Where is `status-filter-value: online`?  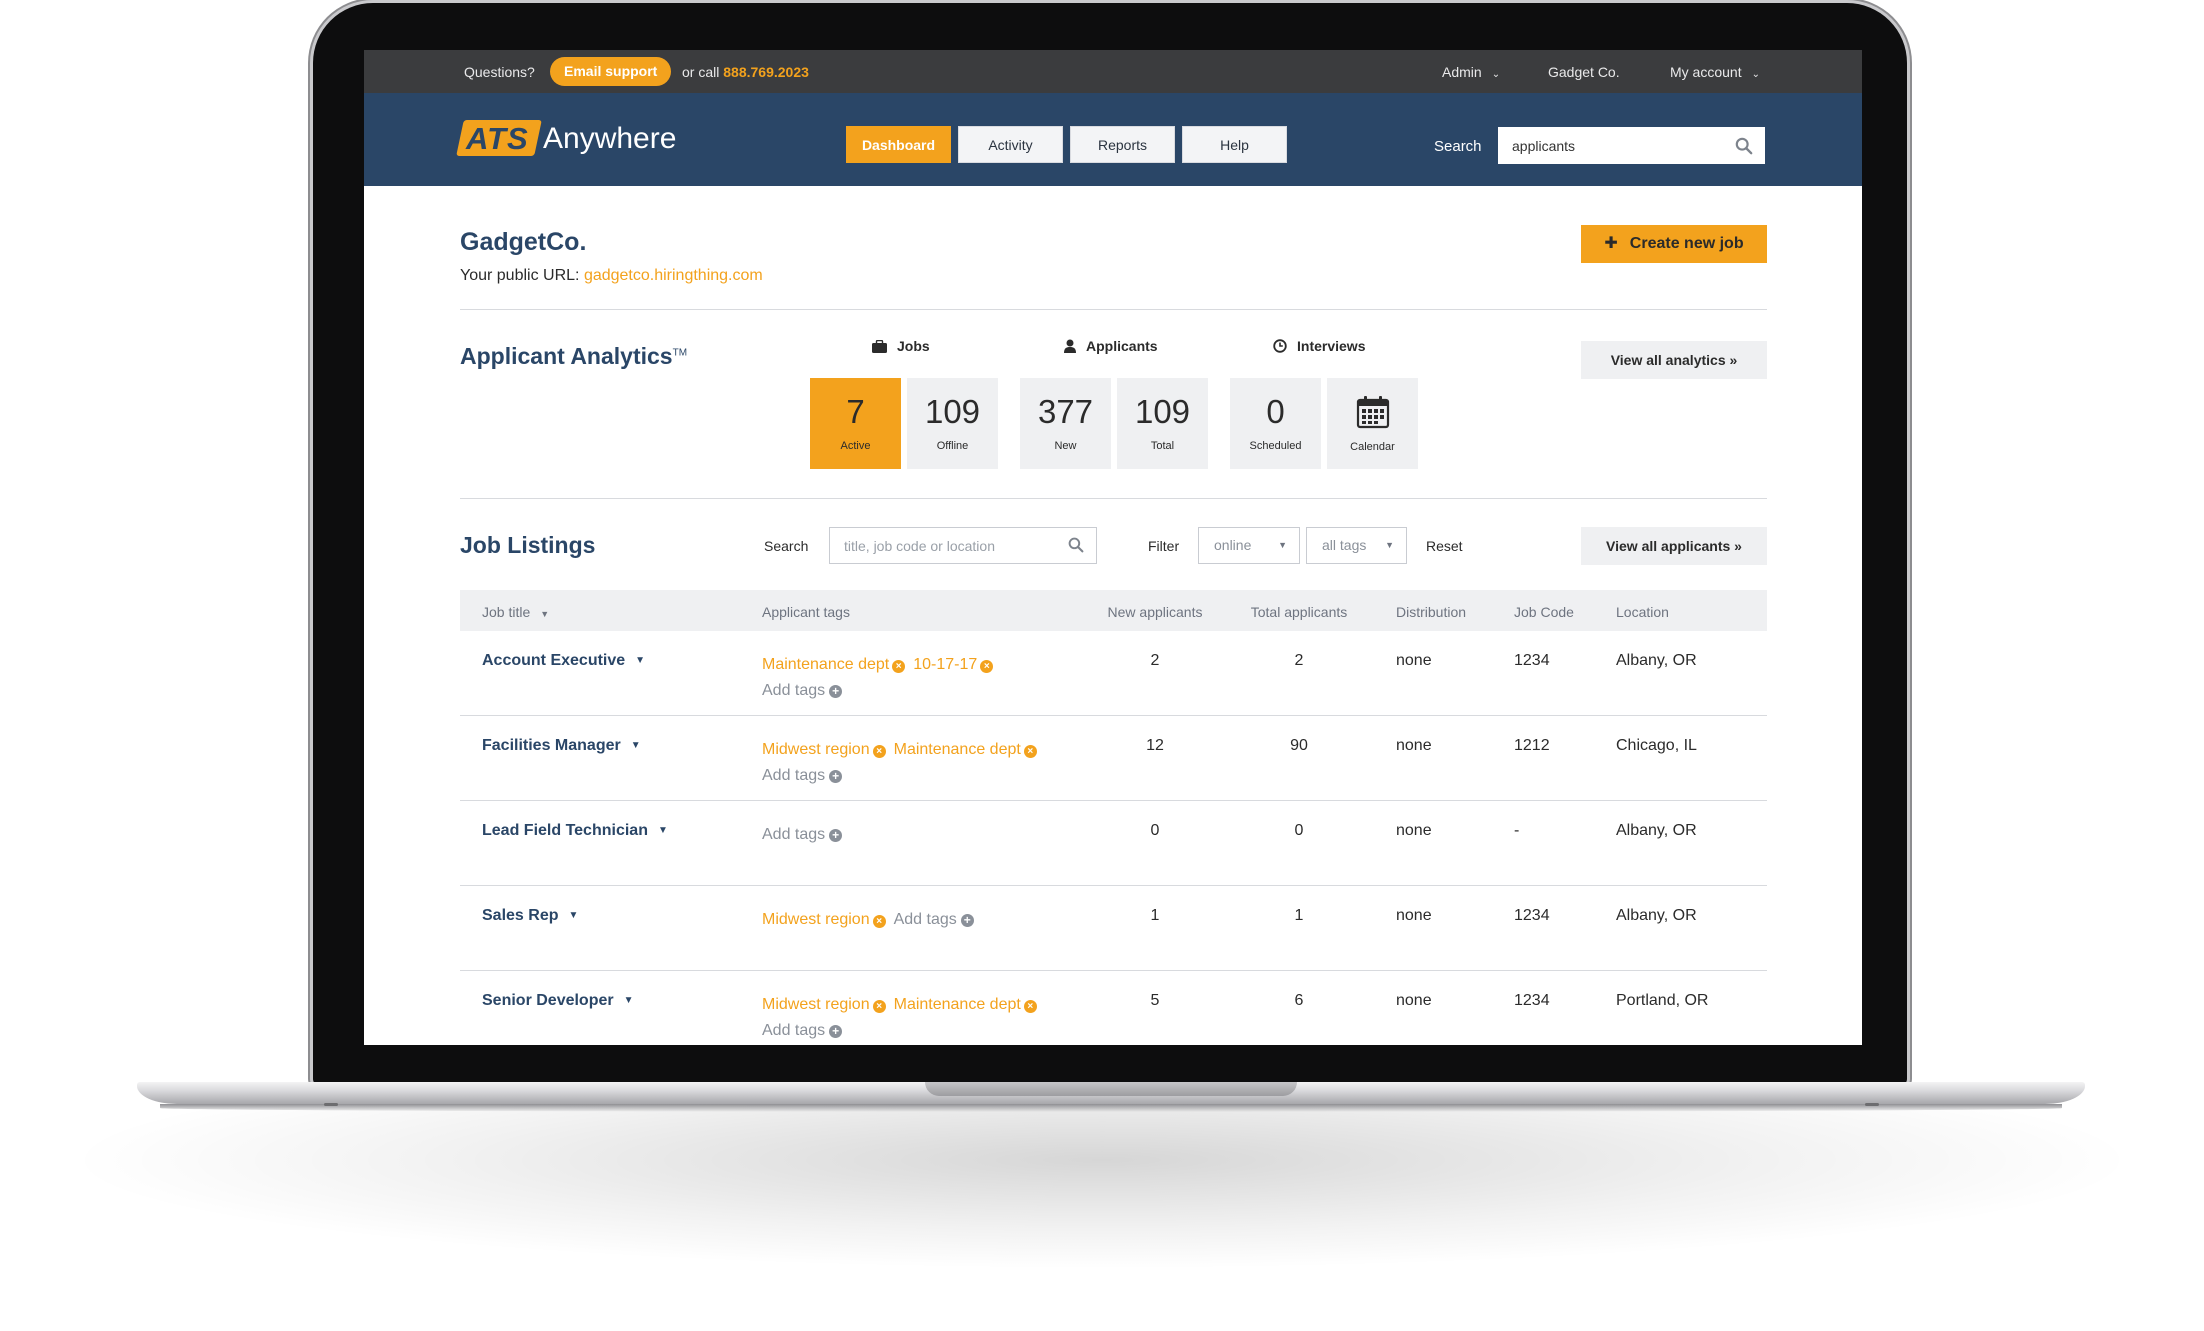 status-filter-value: online is located at coordinates (1233, 545).